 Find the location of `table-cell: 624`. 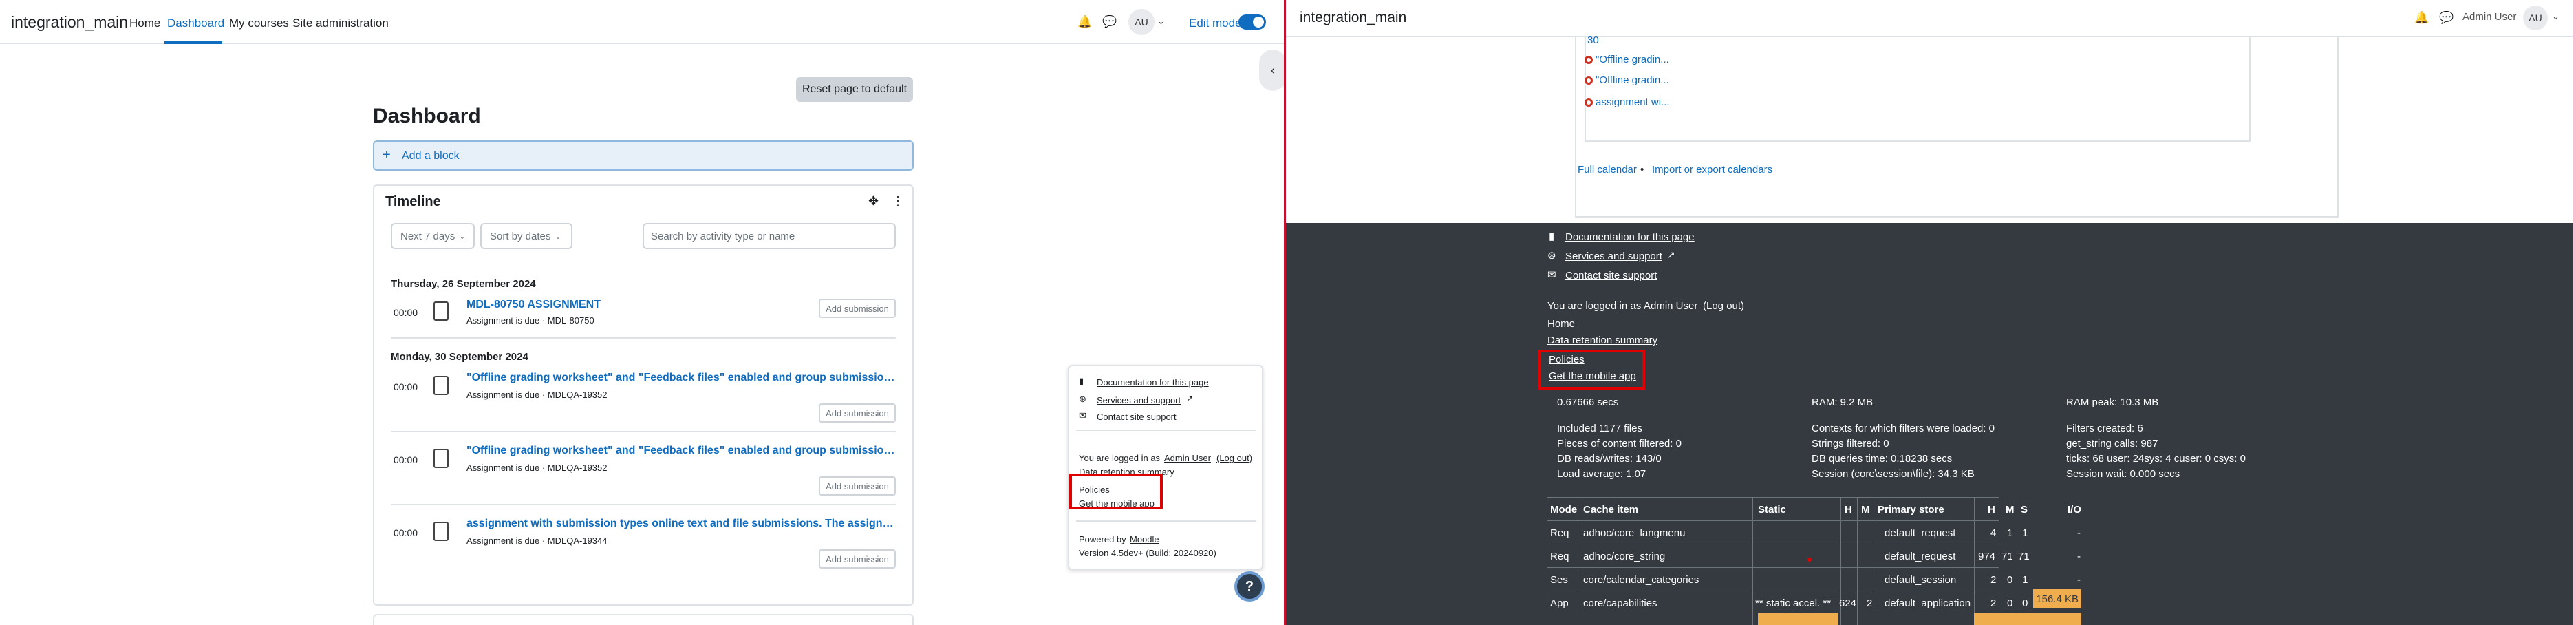

table-cell: 624 is located at coordinates (1848, 603).